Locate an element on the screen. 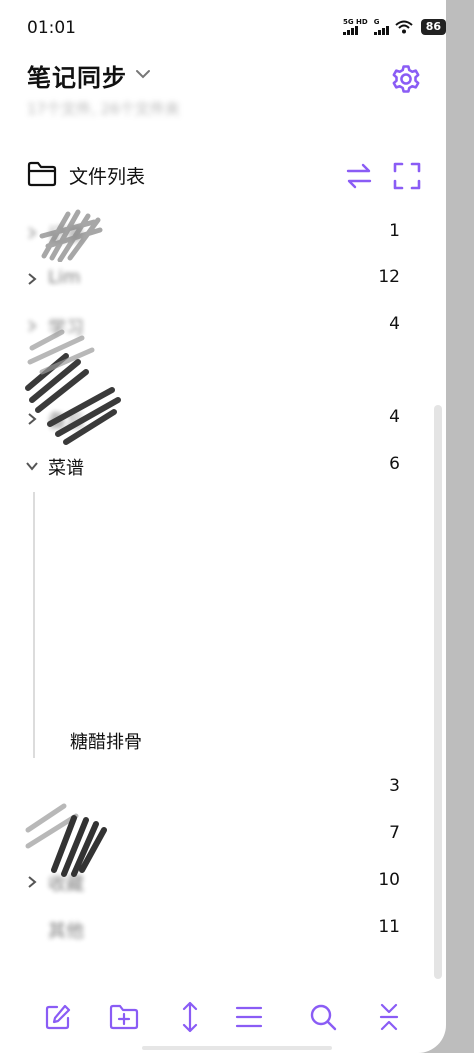 The width and height of the screenshot is (474, 1053). new-note-icon is located at coordinates (58, 1017).